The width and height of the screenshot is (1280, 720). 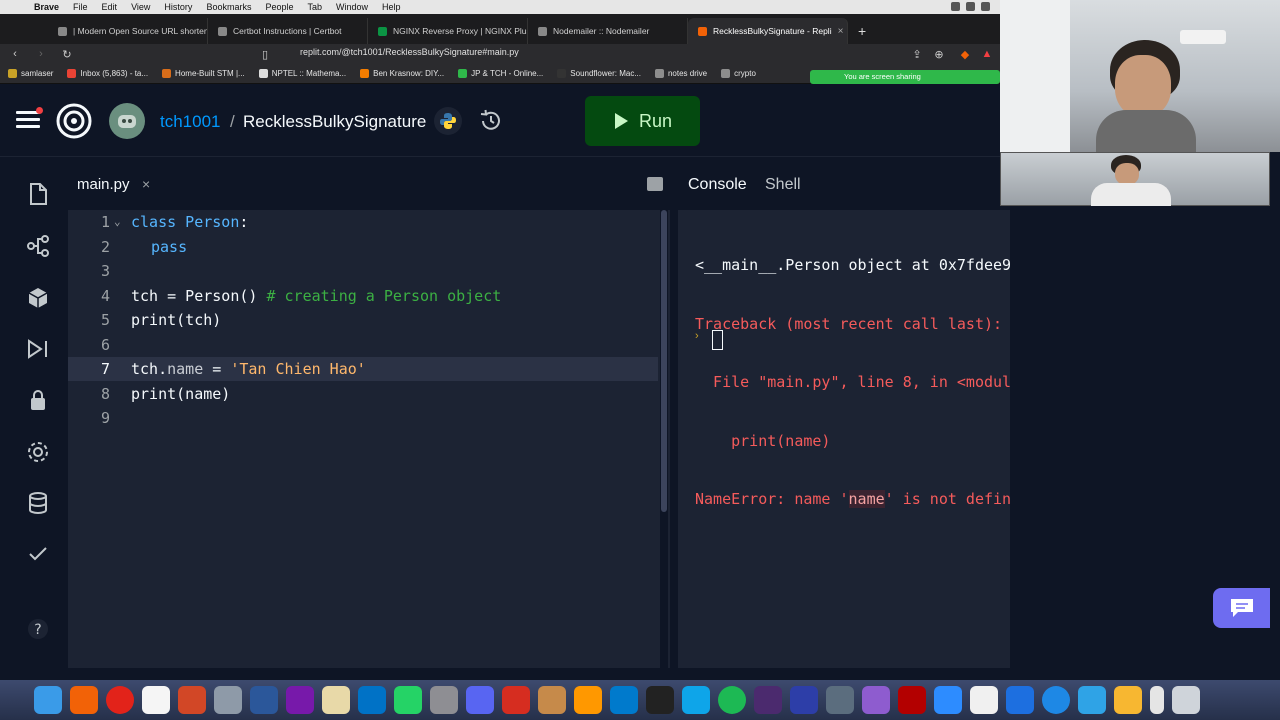 I want to click on browser-tab: | Modern Open Source URL shorten, so click(x=128, y=31).